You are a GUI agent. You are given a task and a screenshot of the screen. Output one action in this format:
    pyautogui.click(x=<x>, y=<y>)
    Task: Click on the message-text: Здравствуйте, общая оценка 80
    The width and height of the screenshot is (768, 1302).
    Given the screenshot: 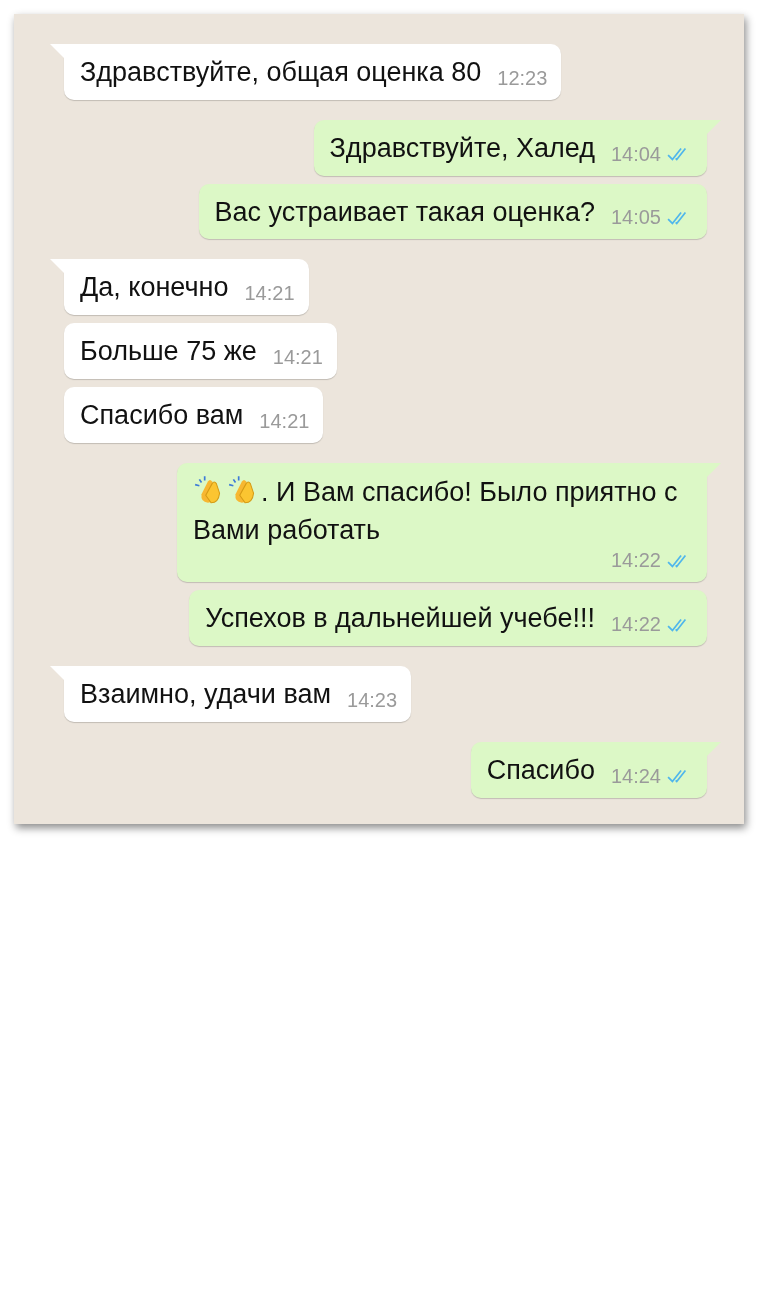 What is the action you would take?
    pyautogui.click(x=281, y=72)
    